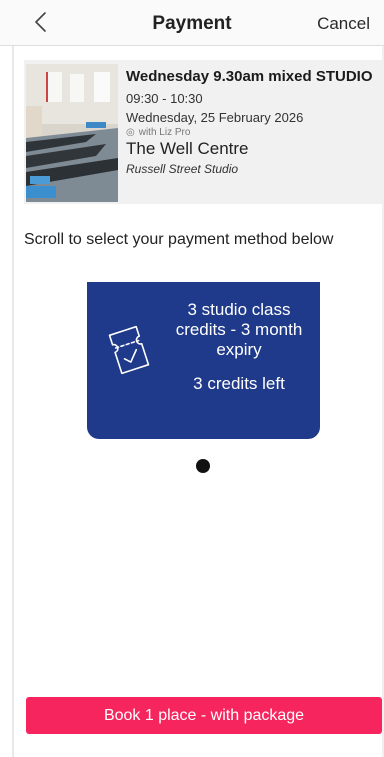 This screenshot has height=757, width=384. I want to click on class-date: Wednesday, 25 February 2026, so click(215, 117).